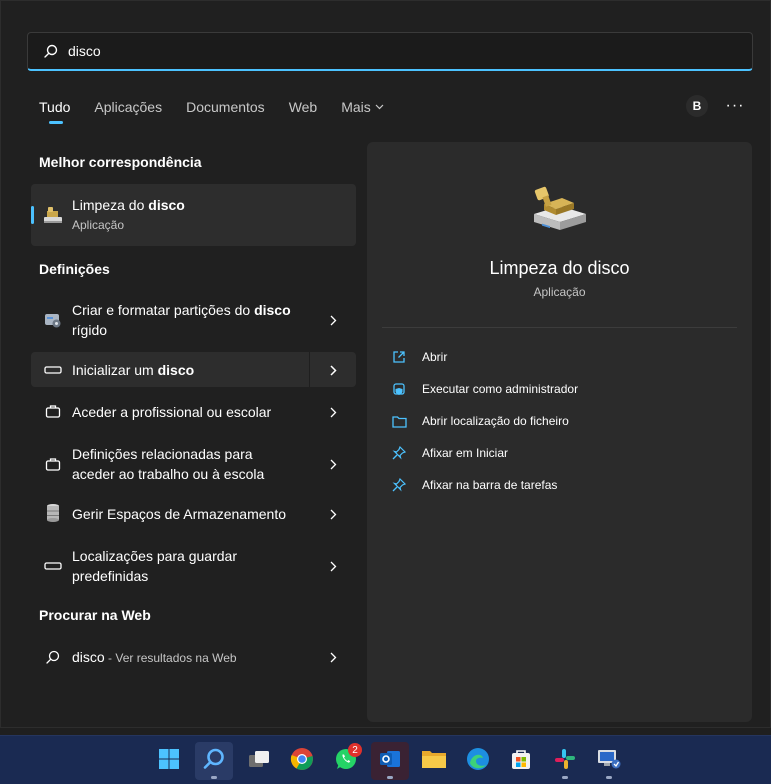 Image resolution: width=771 pixels, height=784 pixels. I want to click on shield-admin-icon, so click(399, 389).